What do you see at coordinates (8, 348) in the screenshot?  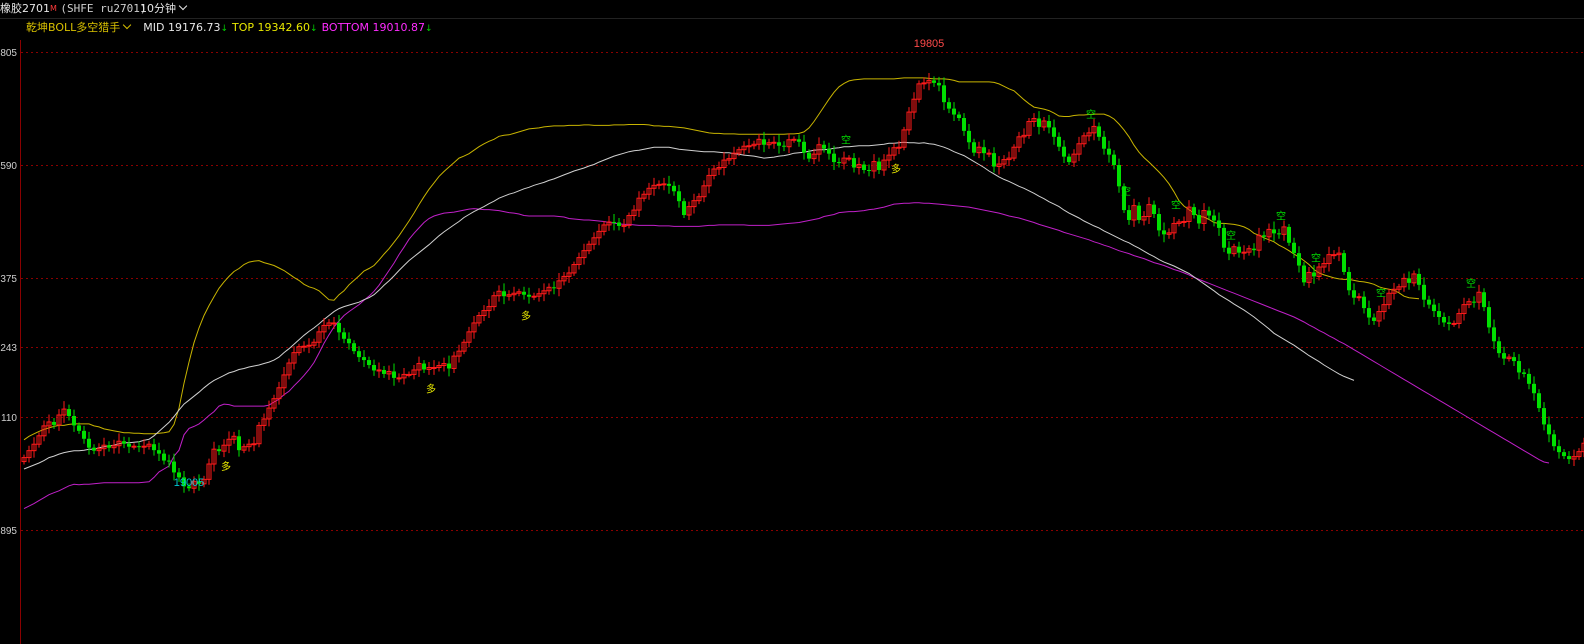 I see `y-tick-label: 243` at bounding box center [8, 348].